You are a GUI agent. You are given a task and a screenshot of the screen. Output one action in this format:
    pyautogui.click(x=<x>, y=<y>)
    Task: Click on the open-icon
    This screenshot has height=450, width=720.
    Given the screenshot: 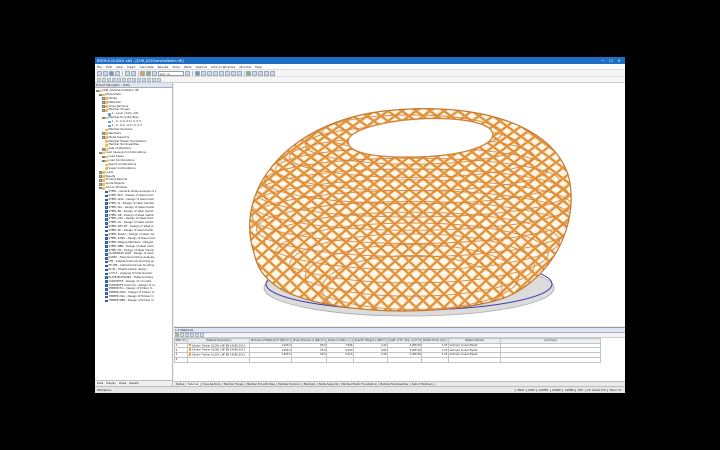 What is the action you would take?
    pyautogui.click(x=105, y=73)
    